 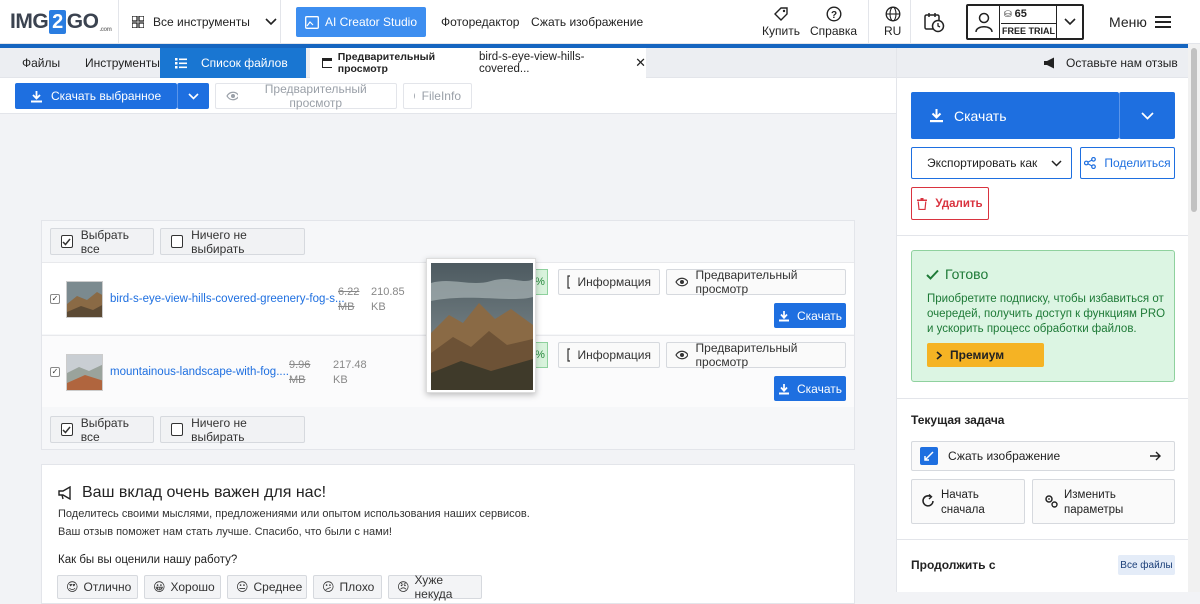 What do you see at coordinates (893, 14) in the screenshot?
I see `globe-icon` at bounding box center [893, 14].